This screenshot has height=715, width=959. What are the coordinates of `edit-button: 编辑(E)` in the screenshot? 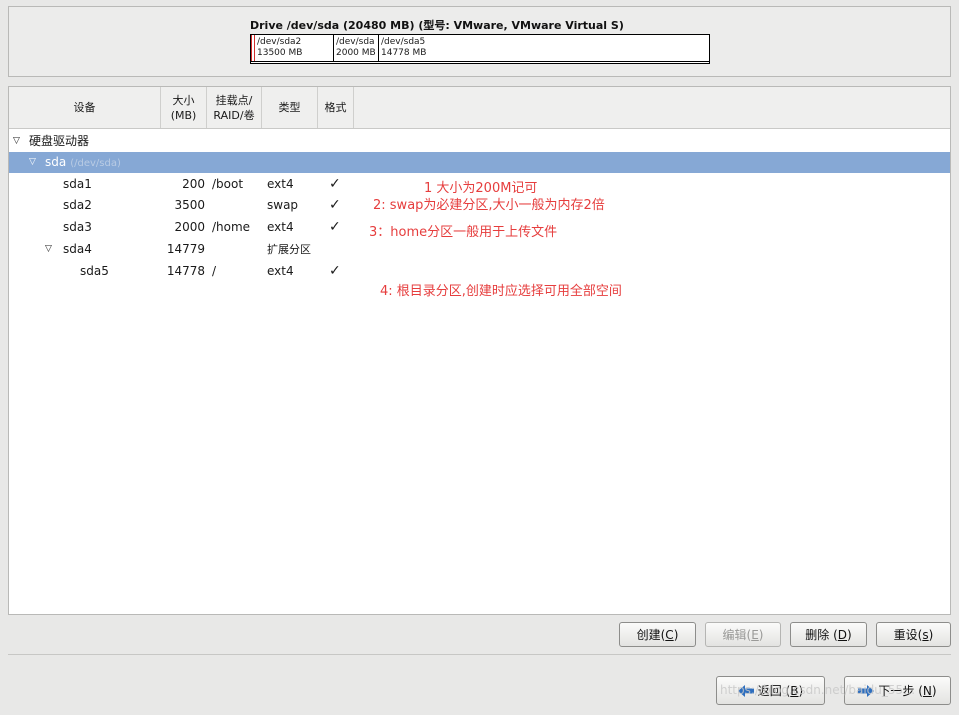 It's located at (743, 634).